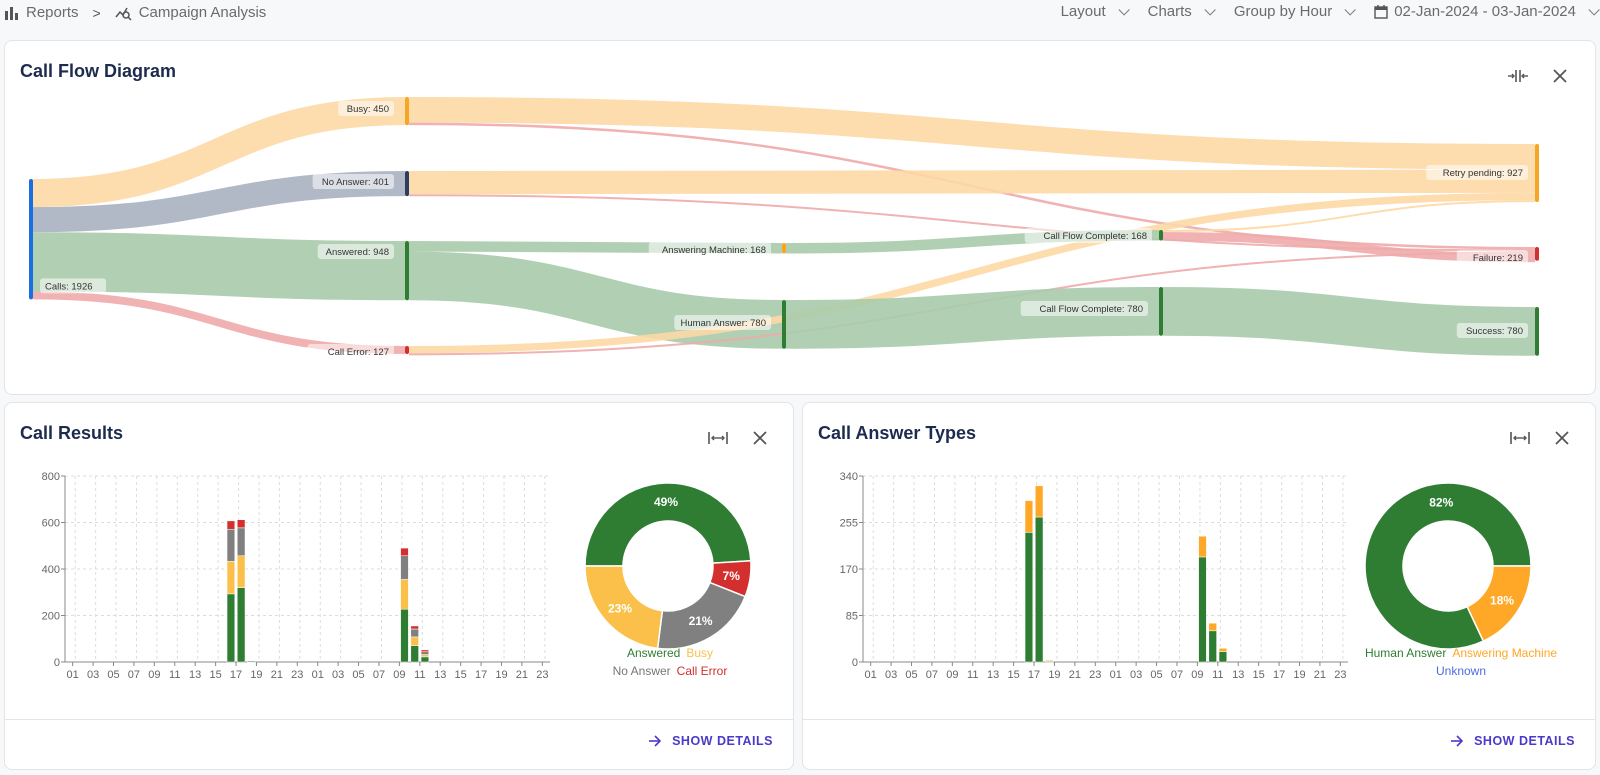  Describe the element at coordinates (732, 576) in the screenshot. I see `donut-percent-label: 7%` at that location.